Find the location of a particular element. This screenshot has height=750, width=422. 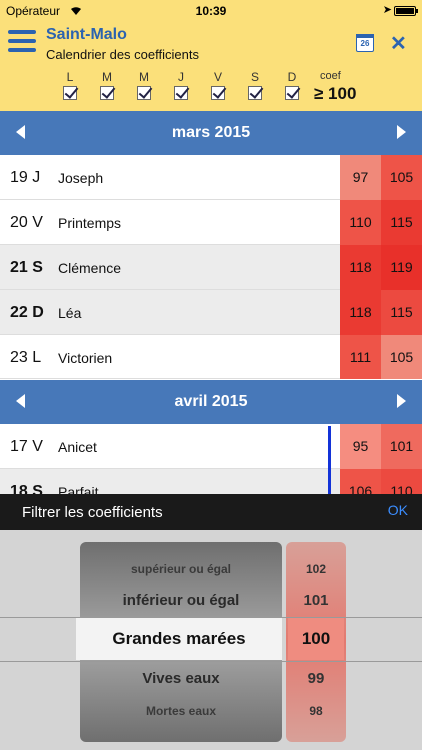

coef-morning: 111 is located at coordinates (360, 357).